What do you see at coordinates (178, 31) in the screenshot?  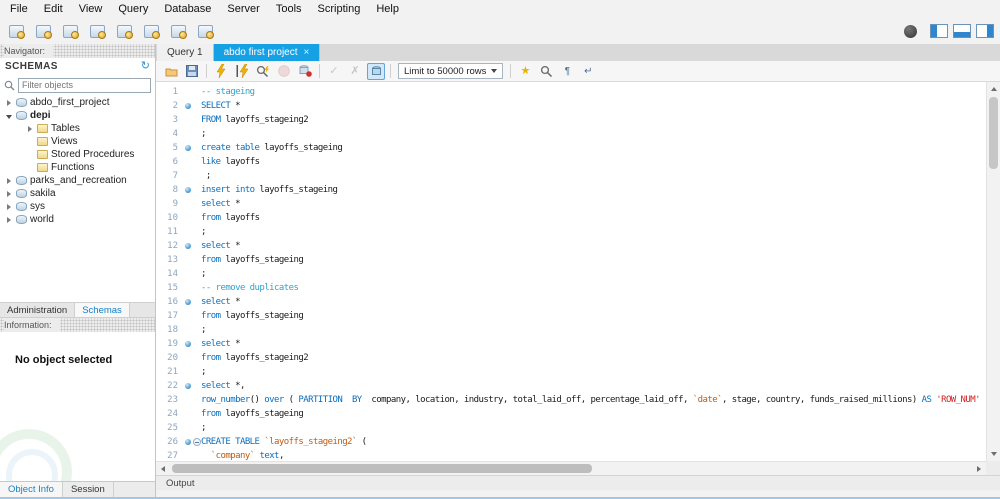 I see `new-function-button` at bounding box center [178, 31].